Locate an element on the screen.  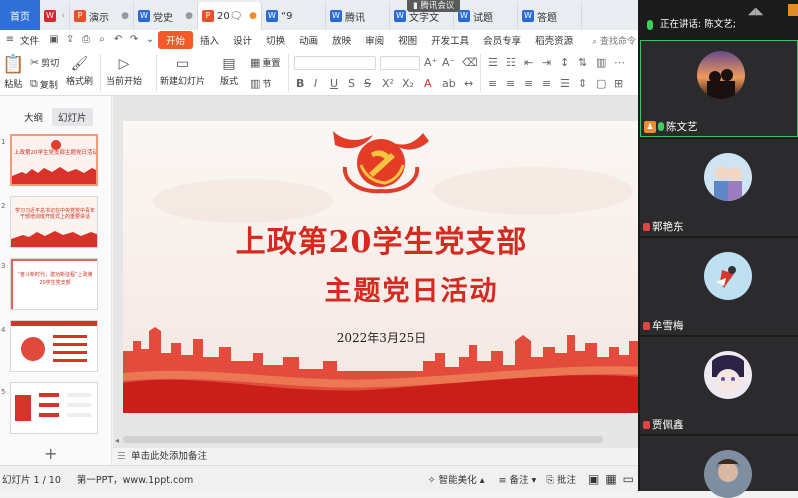
file-tab-active: P 20🗨 ● is located at coordinates (230, 16).